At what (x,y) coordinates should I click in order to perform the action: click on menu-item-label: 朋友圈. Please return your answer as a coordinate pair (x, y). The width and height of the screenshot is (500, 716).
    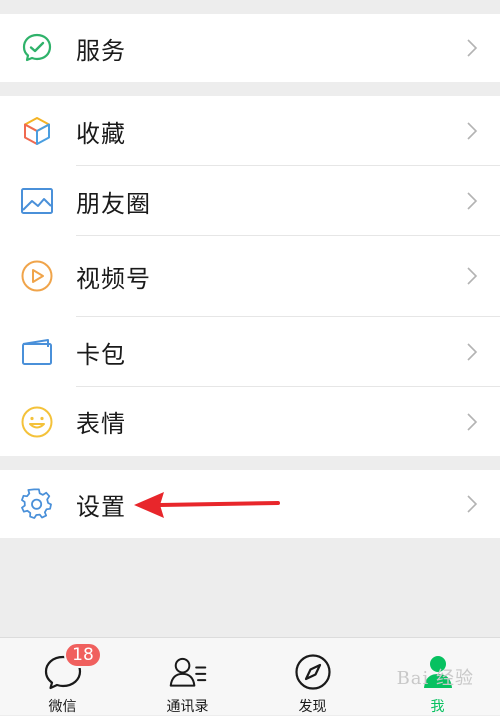
    Looking at the image, I should click on (113, 203).